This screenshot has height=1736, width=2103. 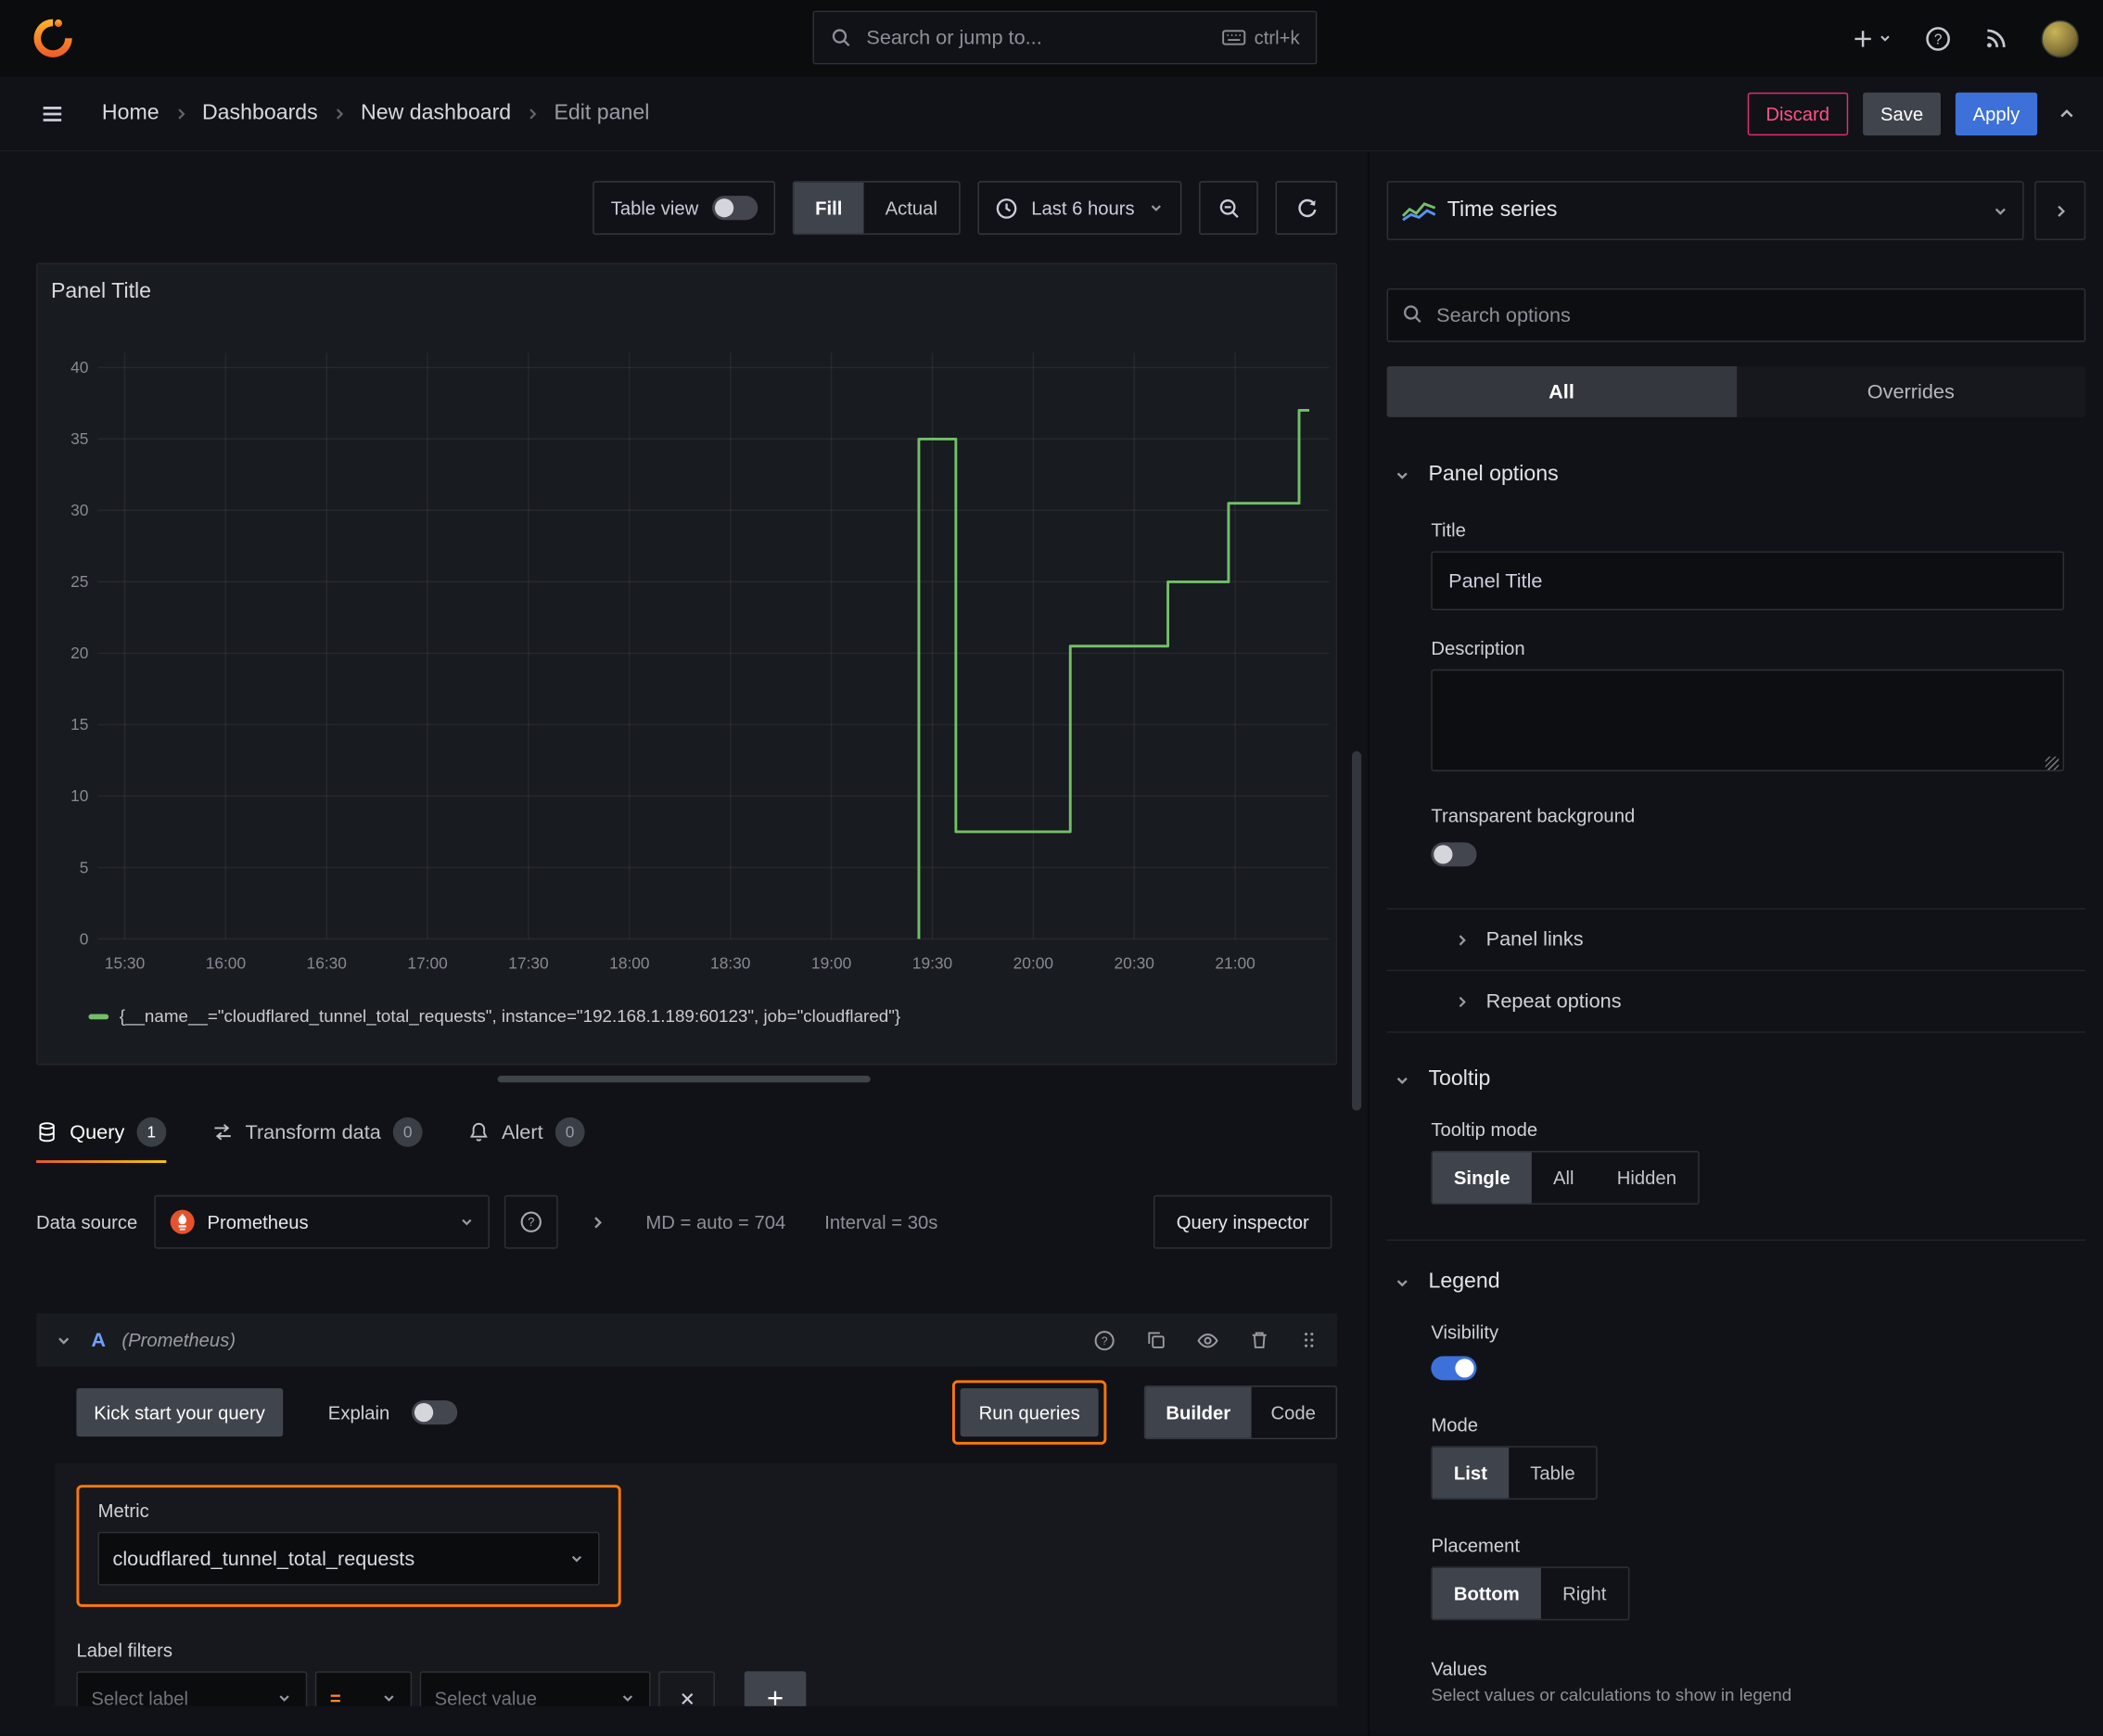 I want to click on metric-value: cloudflared_tunnel_total_requests, so click(x=263, y=1559).